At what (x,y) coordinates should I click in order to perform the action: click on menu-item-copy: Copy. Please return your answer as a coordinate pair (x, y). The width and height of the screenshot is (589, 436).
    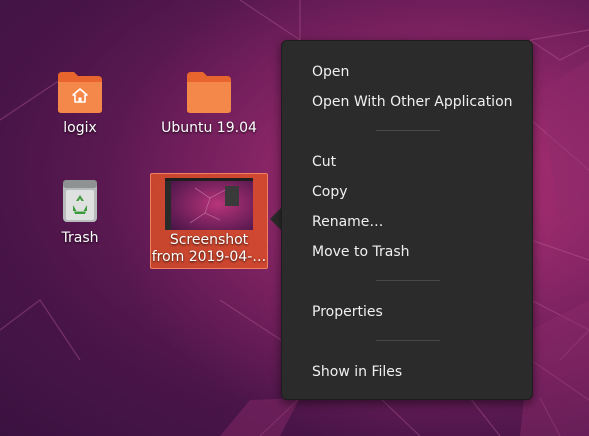
    Looking at the image, I should click on (330, 192).